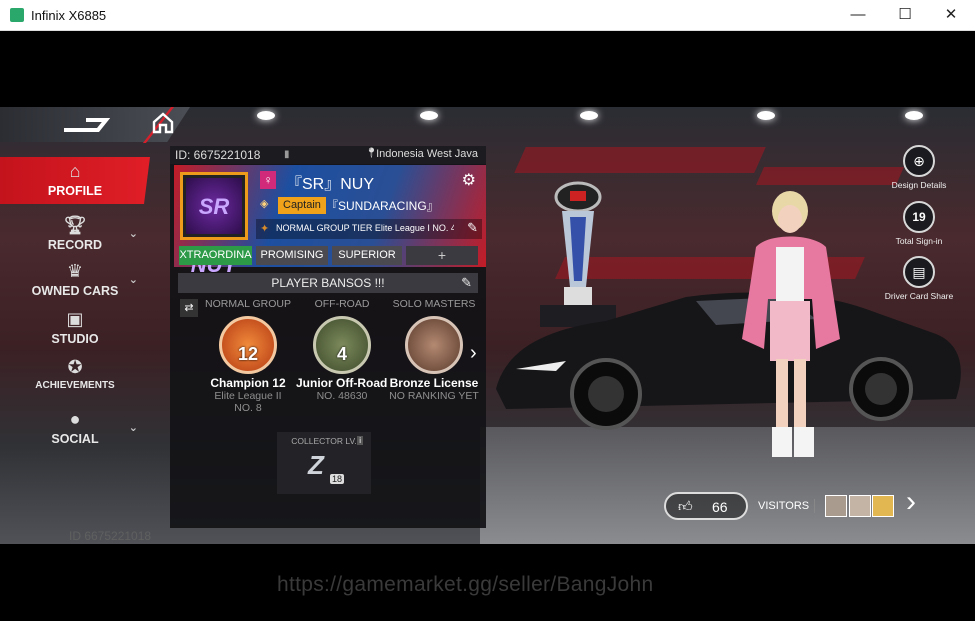 The image size is (975, 621). I want to click on like-button: 👍︎ 66, so click(706, 506).